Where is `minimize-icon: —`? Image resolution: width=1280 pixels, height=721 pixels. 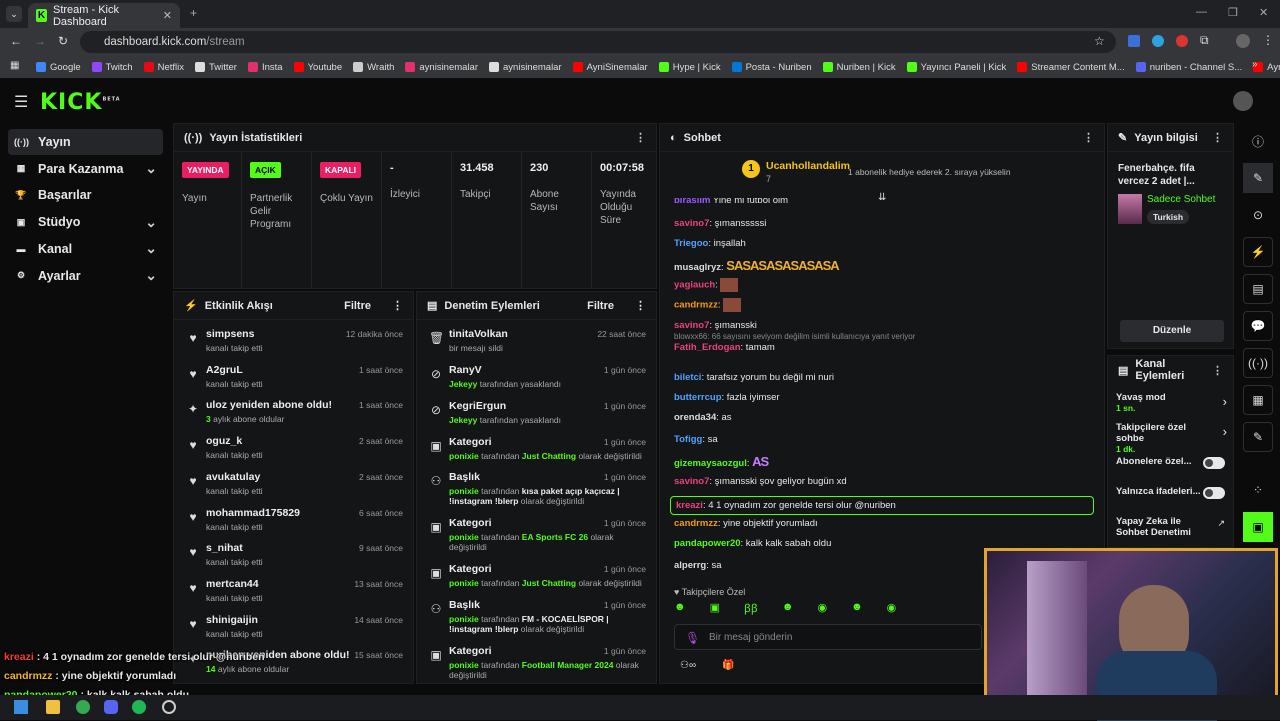
minimize-icon: — is located at coordinates (1201, 12).